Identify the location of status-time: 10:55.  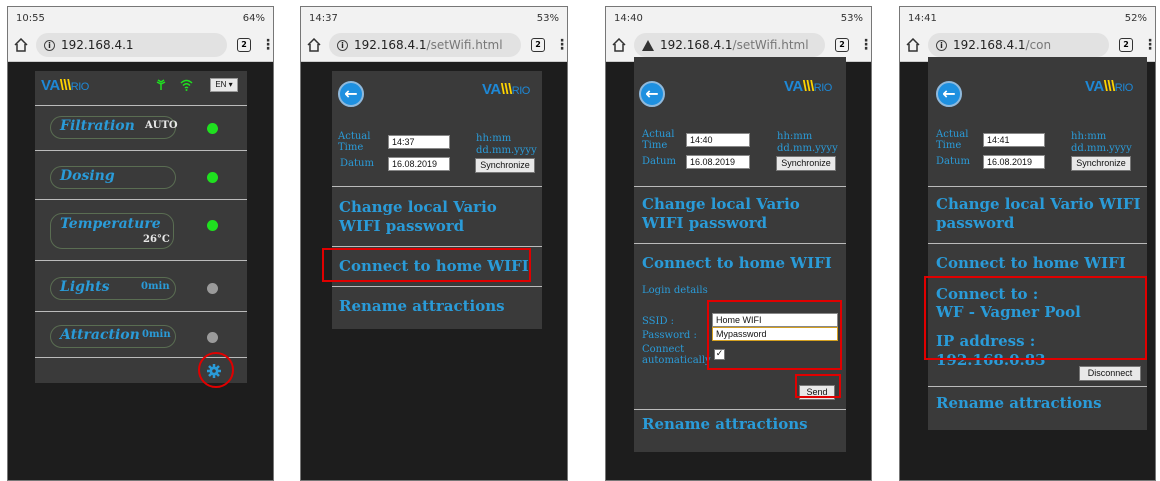
(30, 18).